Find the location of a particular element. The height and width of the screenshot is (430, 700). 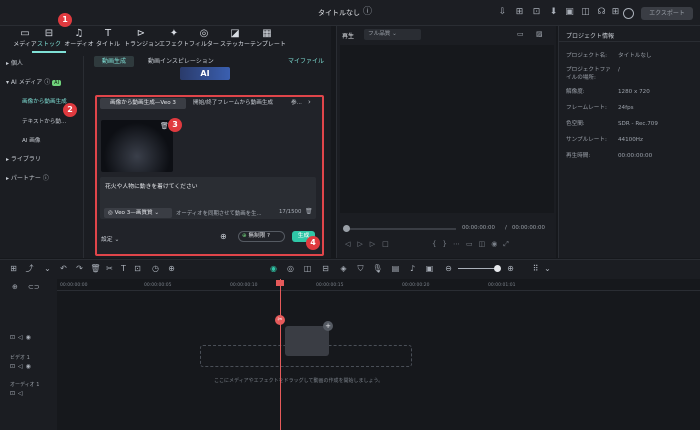

delete-icon: 🗑 is located at coordinates (95, 268).